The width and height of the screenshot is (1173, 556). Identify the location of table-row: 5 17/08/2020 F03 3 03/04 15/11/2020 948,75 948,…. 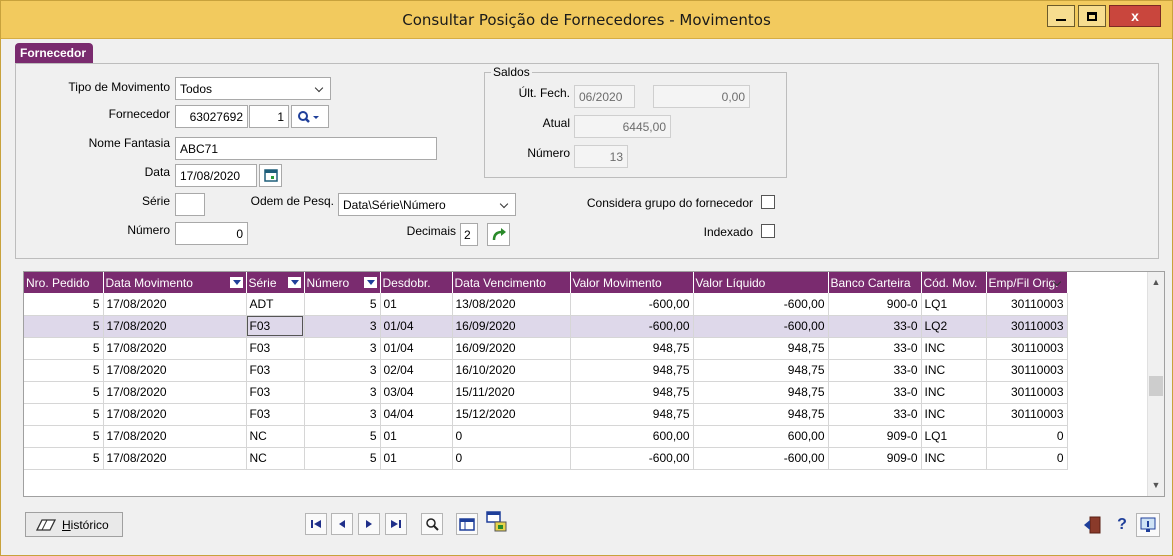
(546, 392).